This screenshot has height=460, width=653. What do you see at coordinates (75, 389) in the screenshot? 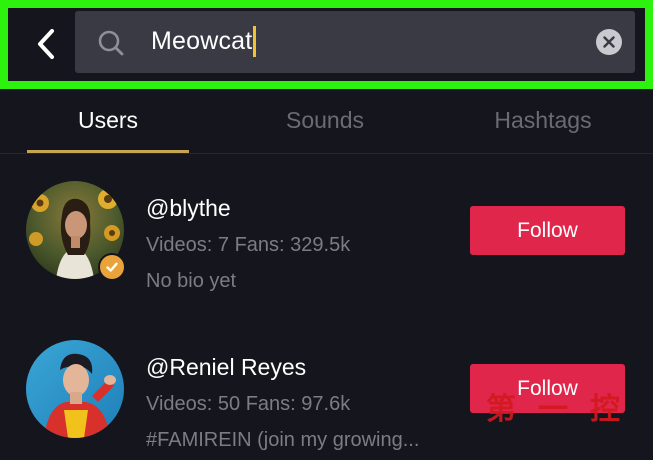
I see `avatar` at bounding box center [75, 389].